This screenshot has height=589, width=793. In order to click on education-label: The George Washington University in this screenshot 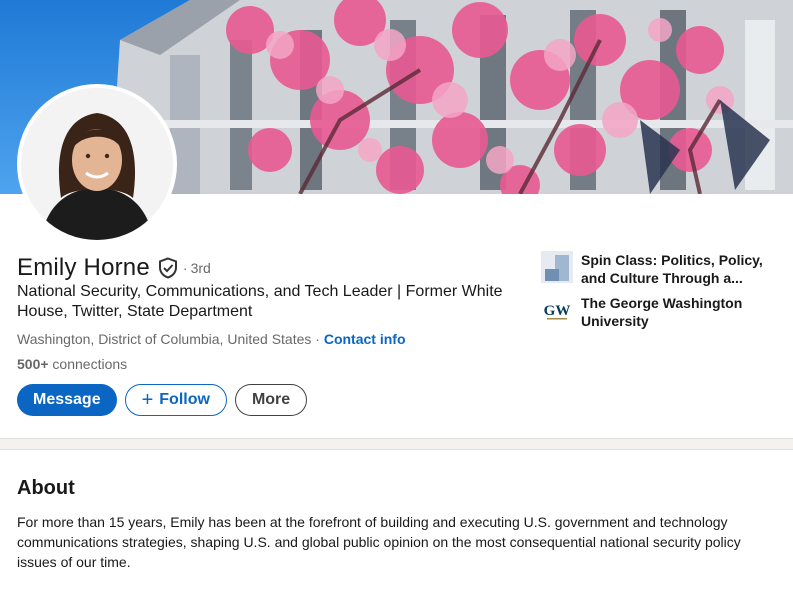, I will do `click(662, 312)`.